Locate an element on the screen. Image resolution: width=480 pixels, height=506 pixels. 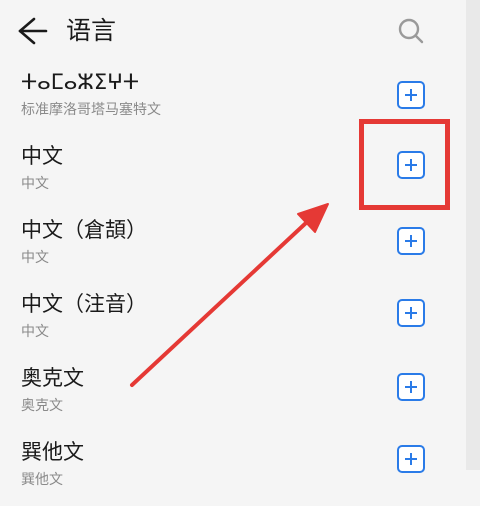
search-icon is located at coordinates (411, 31).